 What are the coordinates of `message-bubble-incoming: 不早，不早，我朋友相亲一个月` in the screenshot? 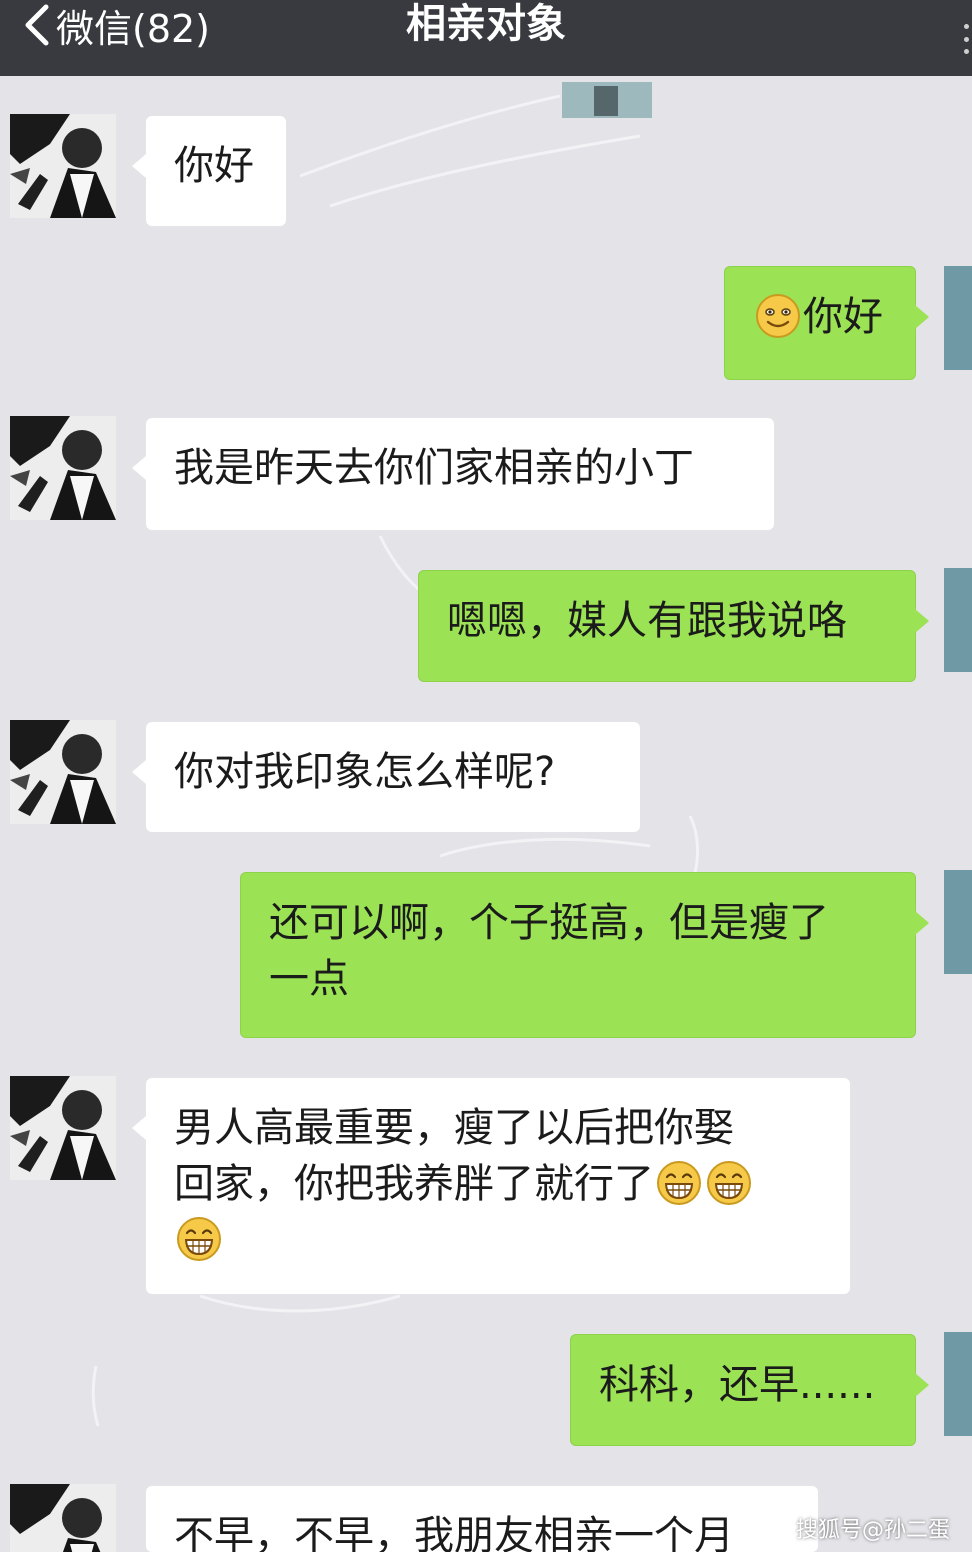 It's located at (482, 1519).